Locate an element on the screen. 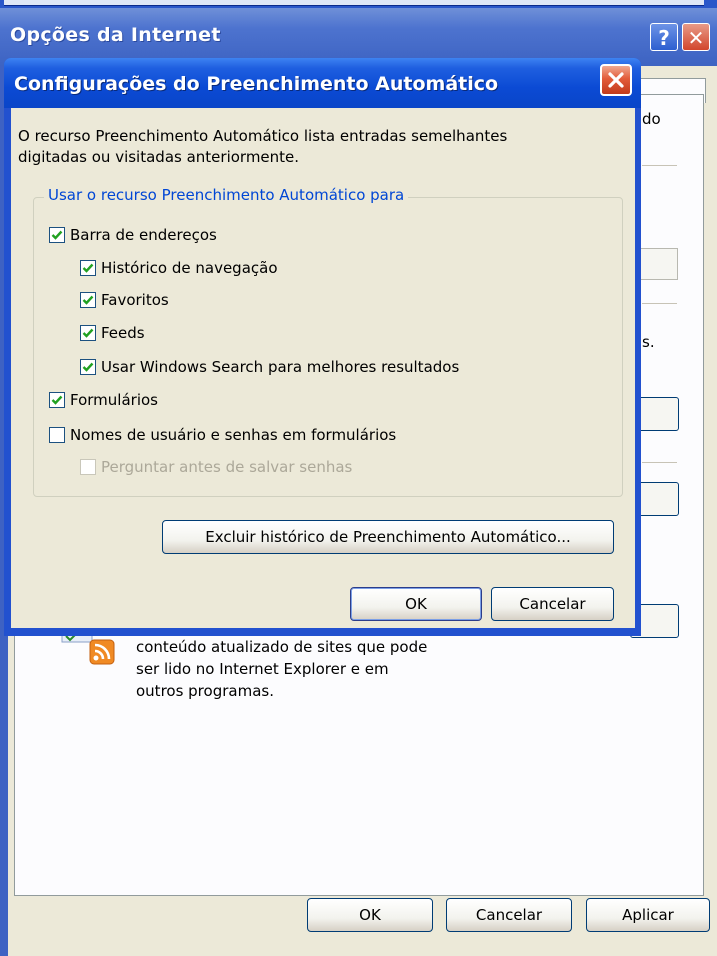  option-label: Perguntar antes de salvar senhas is located at coordinates (227, 467).